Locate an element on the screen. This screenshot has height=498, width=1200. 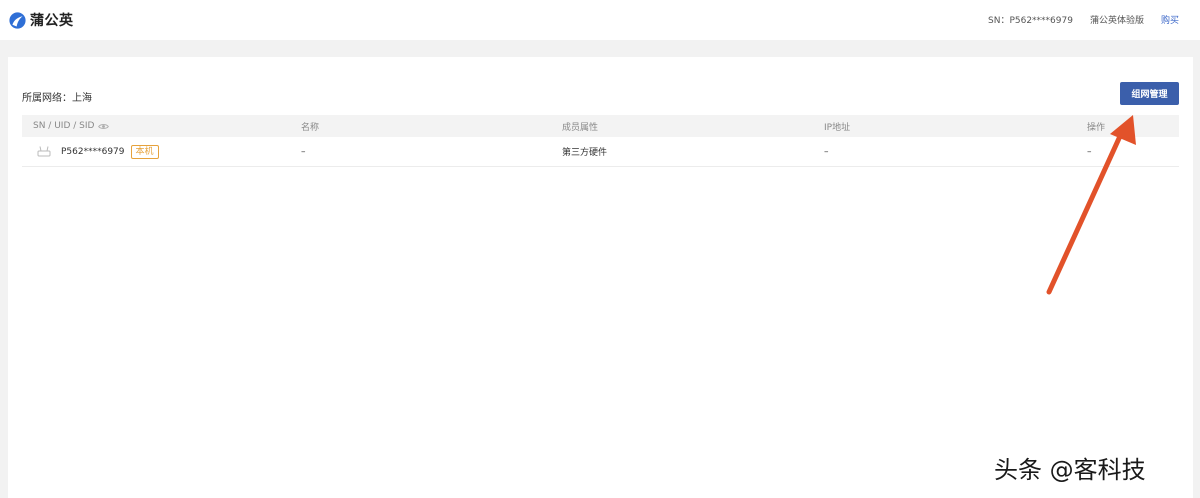
local-device-badge: 本机 is located at coordinates (144, 151).